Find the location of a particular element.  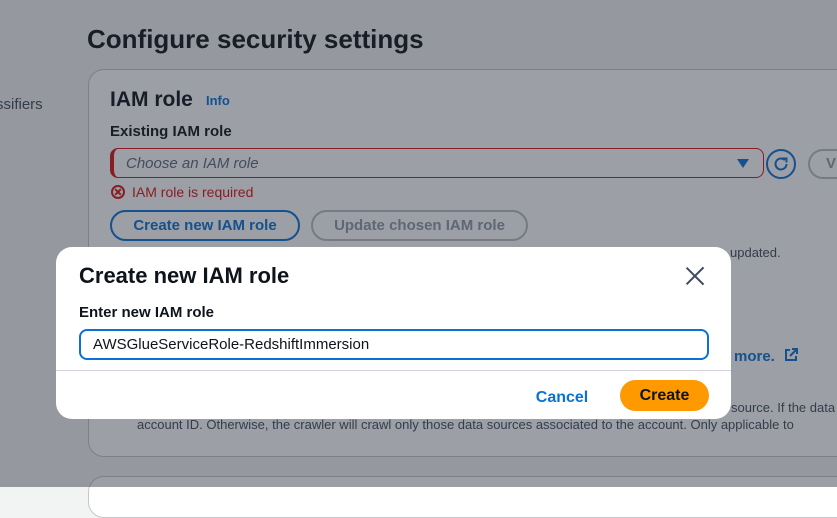

modal-title: Create new IAM role is located at coordinates (184, 275).